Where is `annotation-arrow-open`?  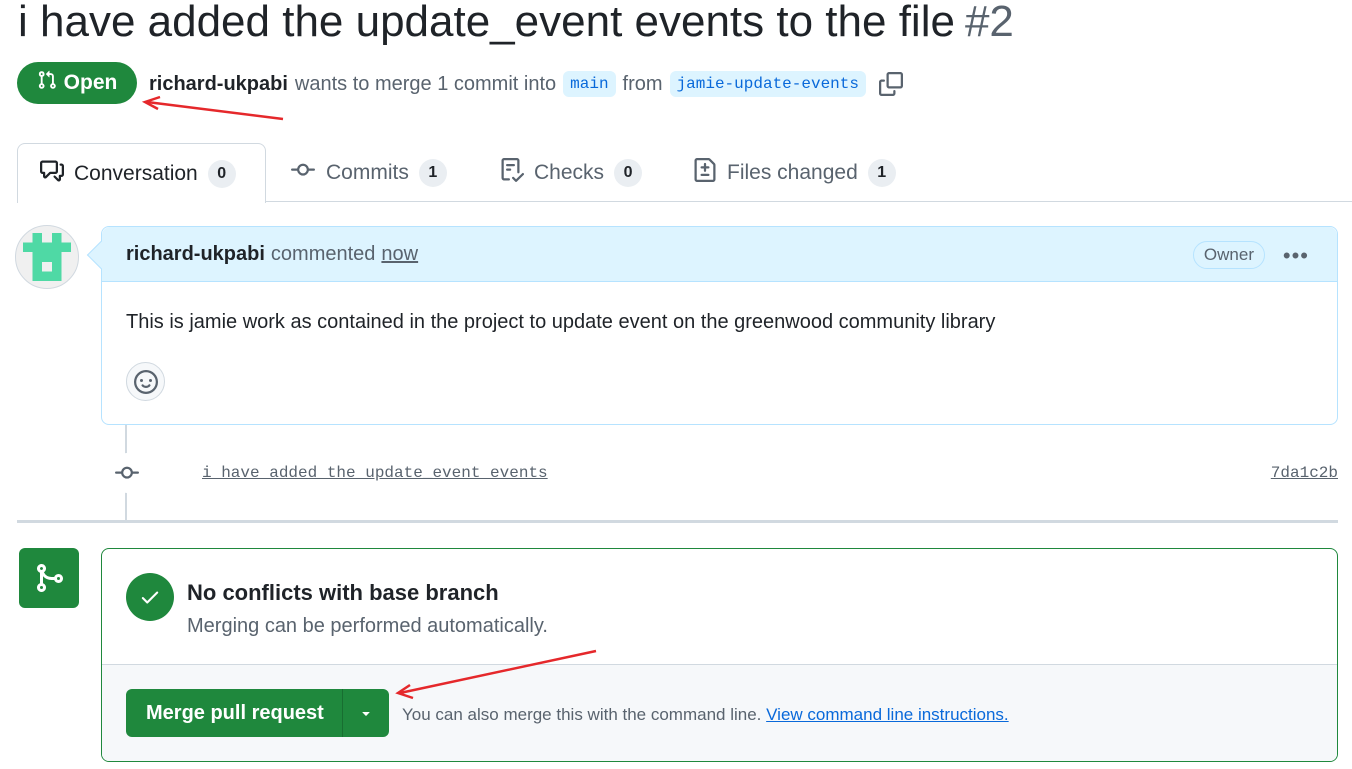 annotation-arrow-open is located at coordinates (212, 108).